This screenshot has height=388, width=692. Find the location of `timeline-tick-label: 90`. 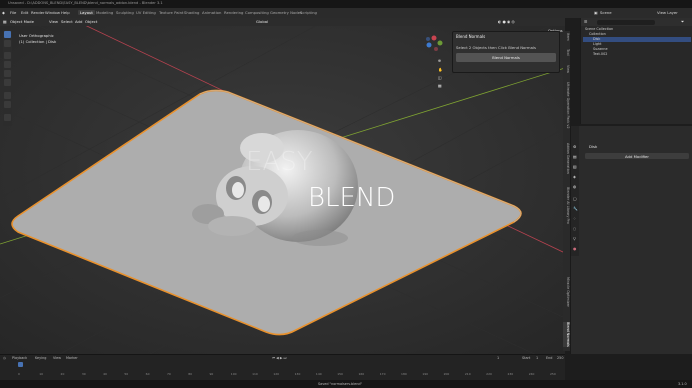

timeline-tick-label: 90 is located at coordinates (211, 374).